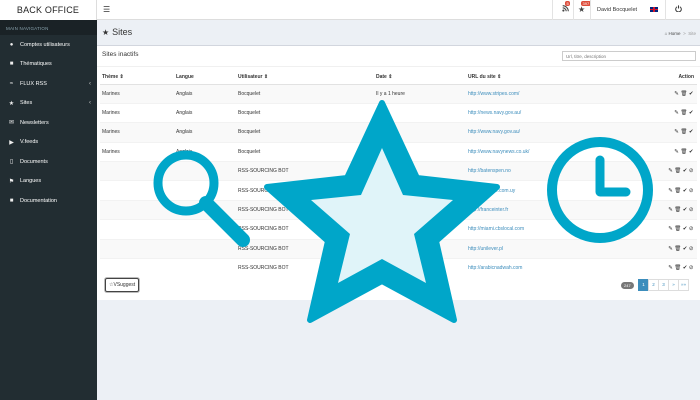 This screenshot has width=700, height=400. I want to click on page-title-text: Sites, so click(122, 32).